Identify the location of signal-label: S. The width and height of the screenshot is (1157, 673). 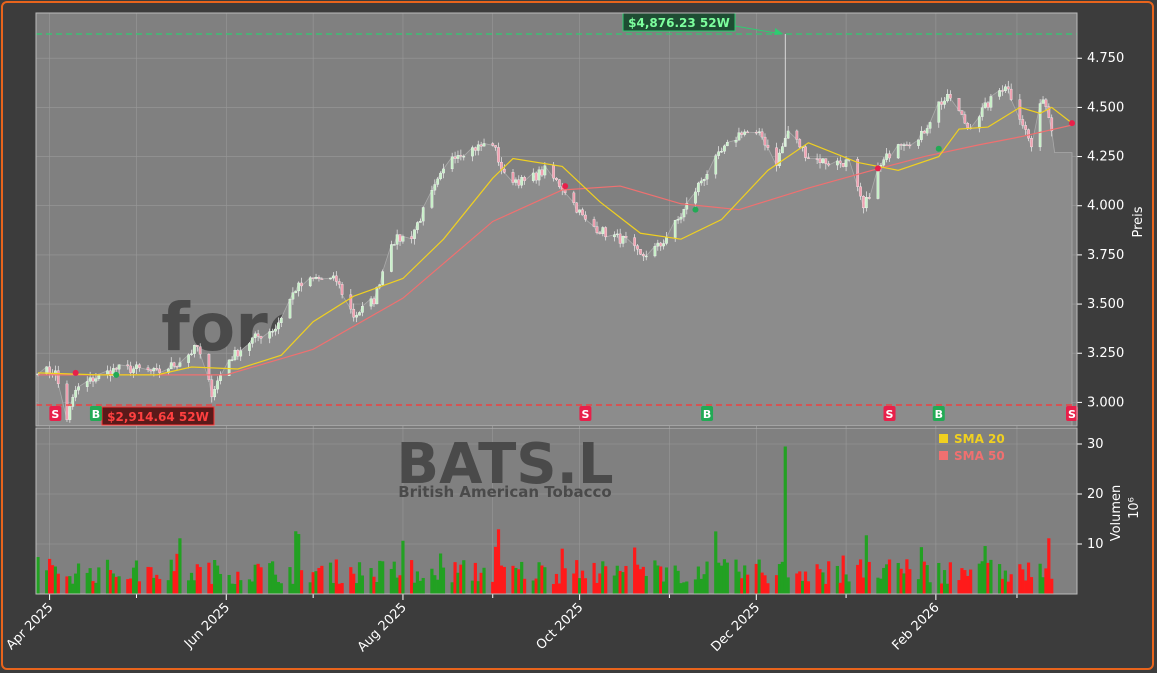
(585, 414).